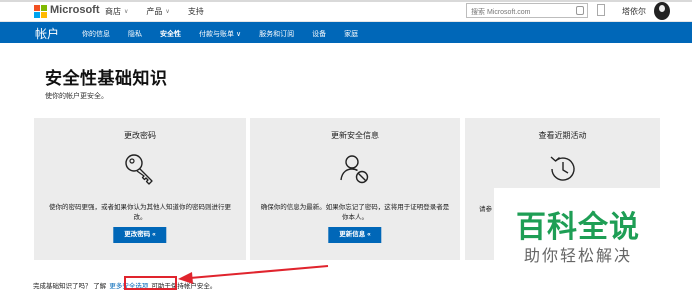  I want to click on avatar, so click(662, 11).